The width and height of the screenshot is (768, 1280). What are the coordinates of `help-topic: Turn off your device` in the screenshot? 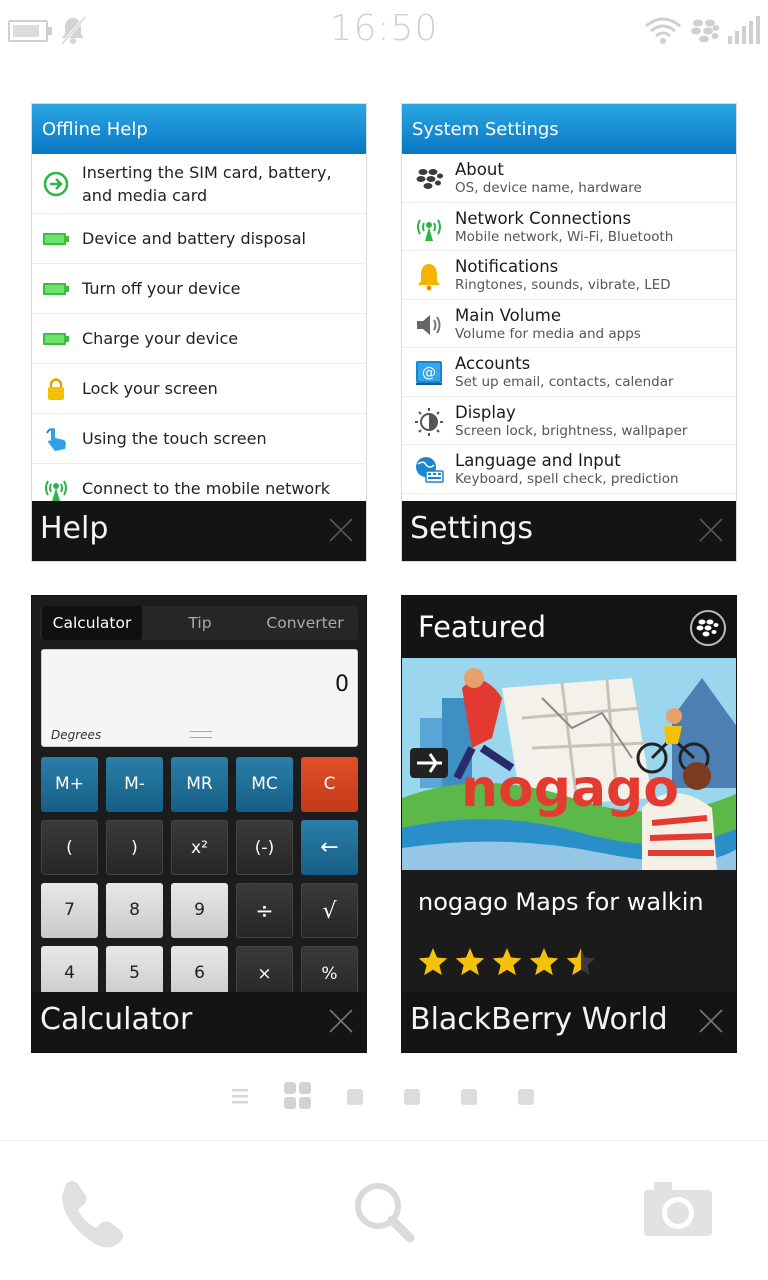 It's located at (199, 289).